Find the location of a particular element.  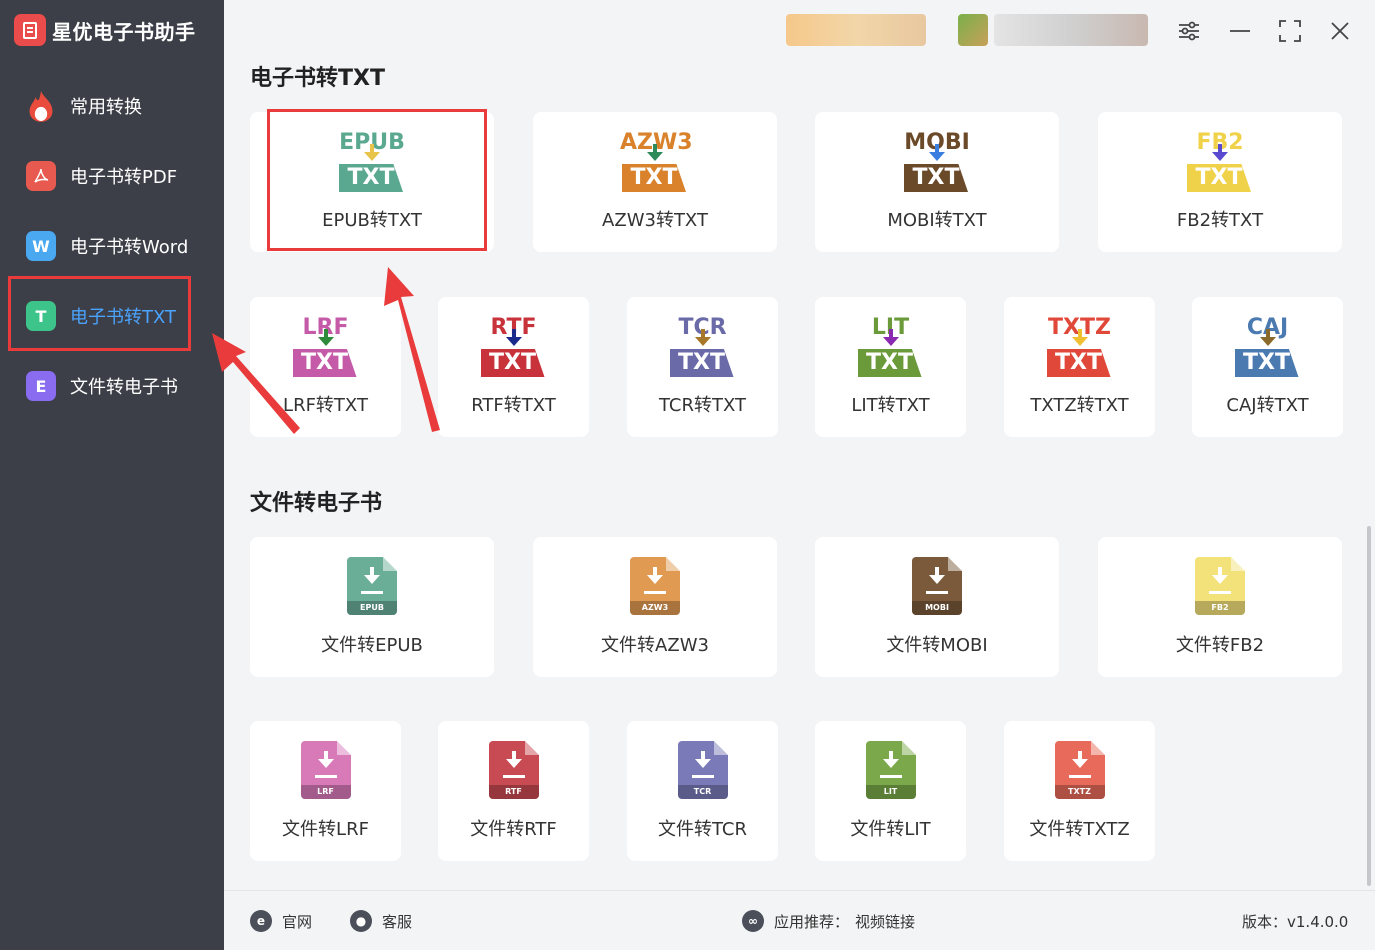

convert-card-file-to-lrf: LRF 文件转LRF is located at coordinates (325, 791).